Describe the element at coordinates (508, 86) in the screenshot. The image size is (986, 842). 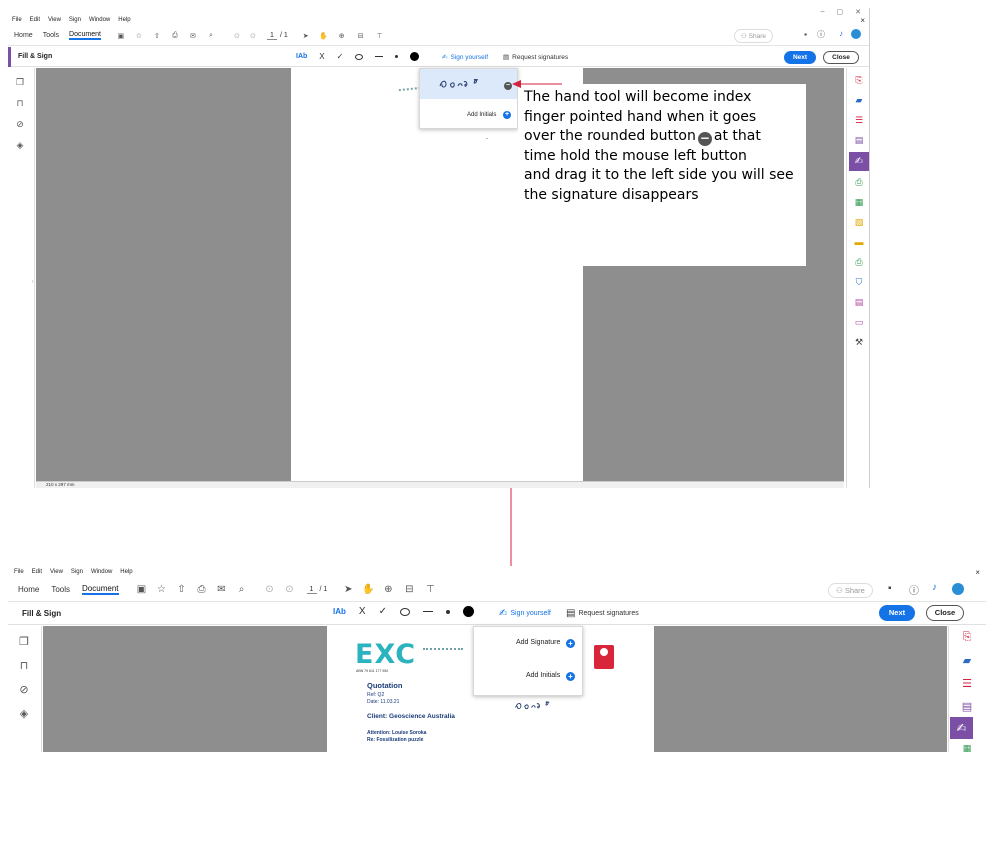
I see `remove-signature-button: −` at that location.